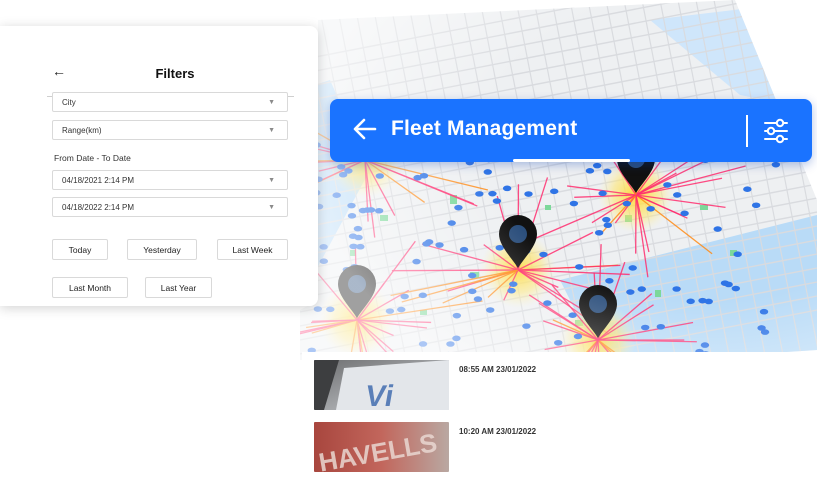 The width and height of the screenshot is (817, 499). What do you see at coordinates (92, 158) in the screenshot?
I see `date-range-label: From Date - To Date` at bounding box center [92, 158].